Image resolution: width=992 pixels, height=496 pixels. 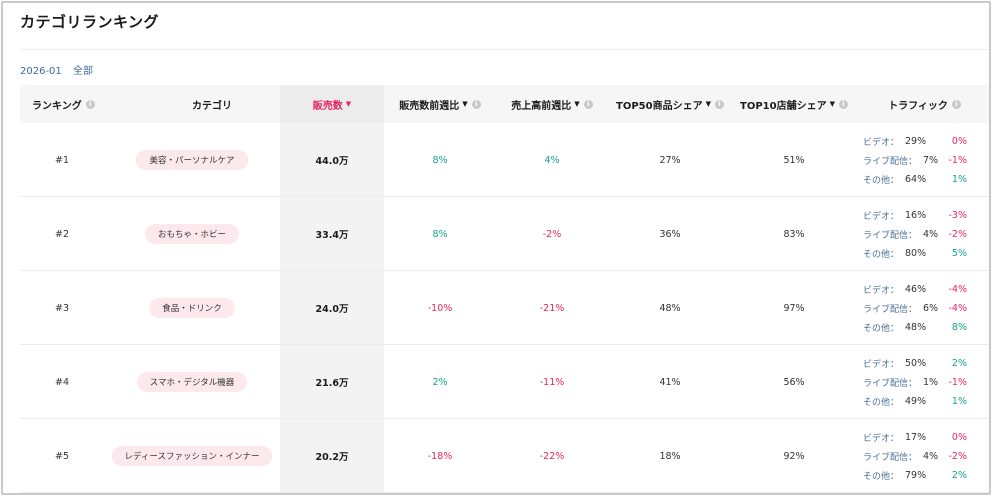 I want to click on category-tag: スマホ・デジタル機器, so click(x=192, y=382).